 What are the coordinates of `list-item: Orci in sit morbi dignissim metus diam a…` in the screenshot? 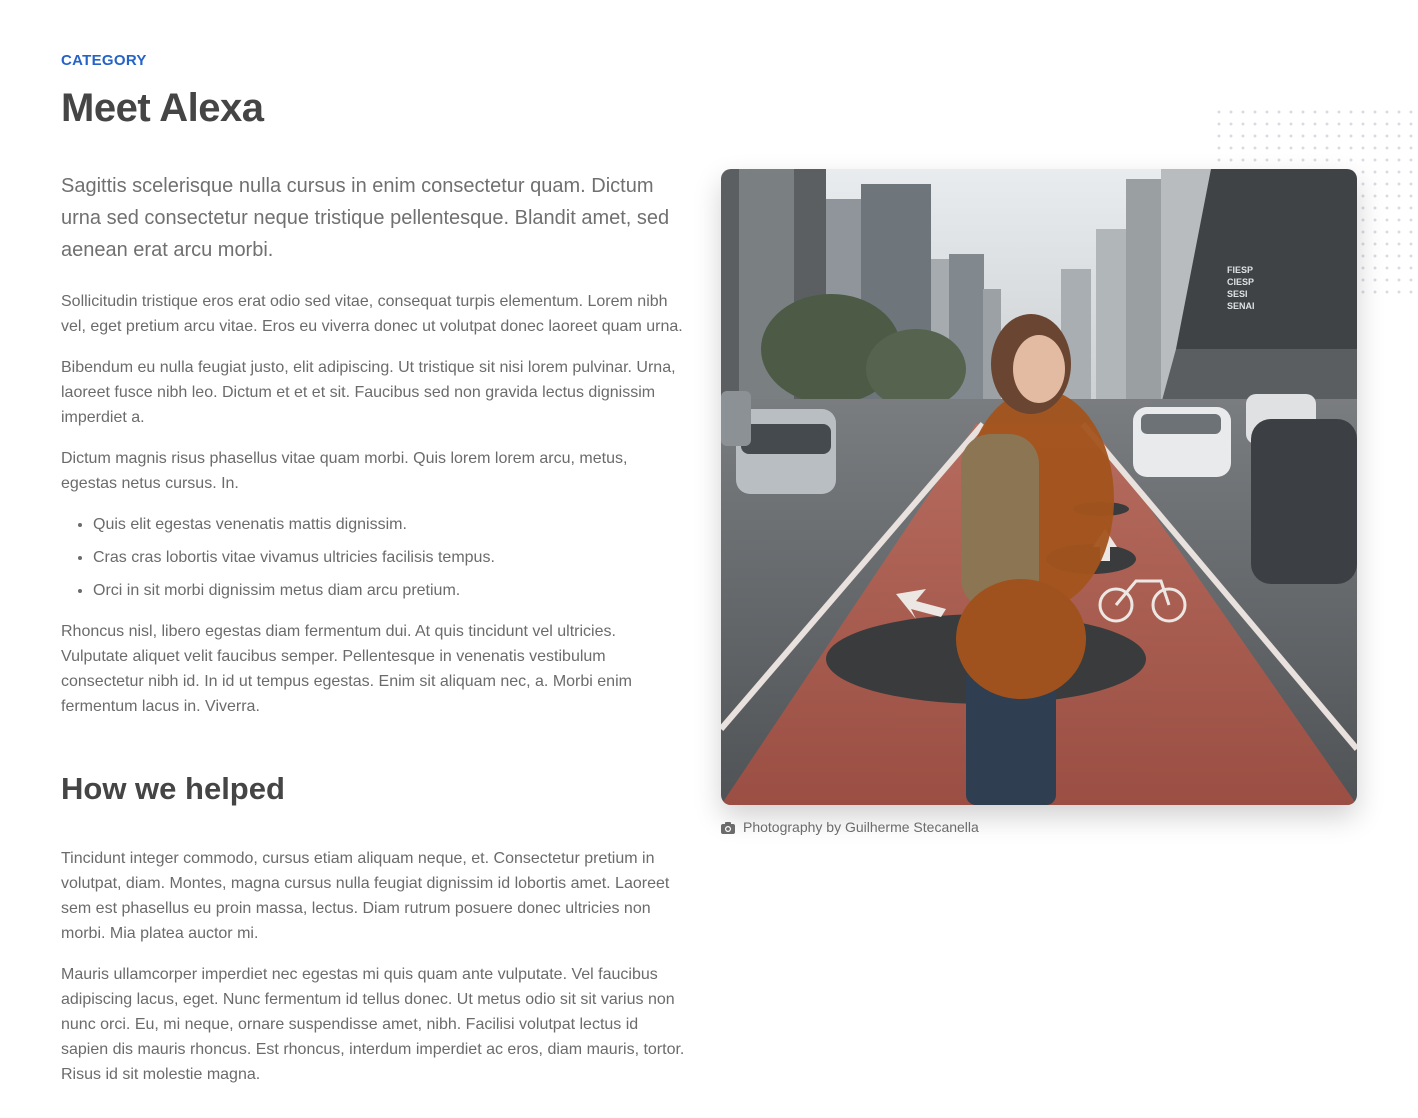 It's located at (389, 590).